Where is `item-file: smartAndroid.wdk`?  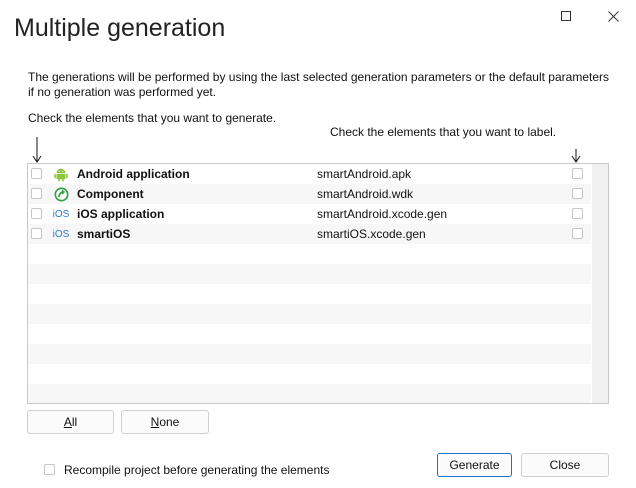 item-file: smartAndroid.wdk is located at coordinates (365, 194).